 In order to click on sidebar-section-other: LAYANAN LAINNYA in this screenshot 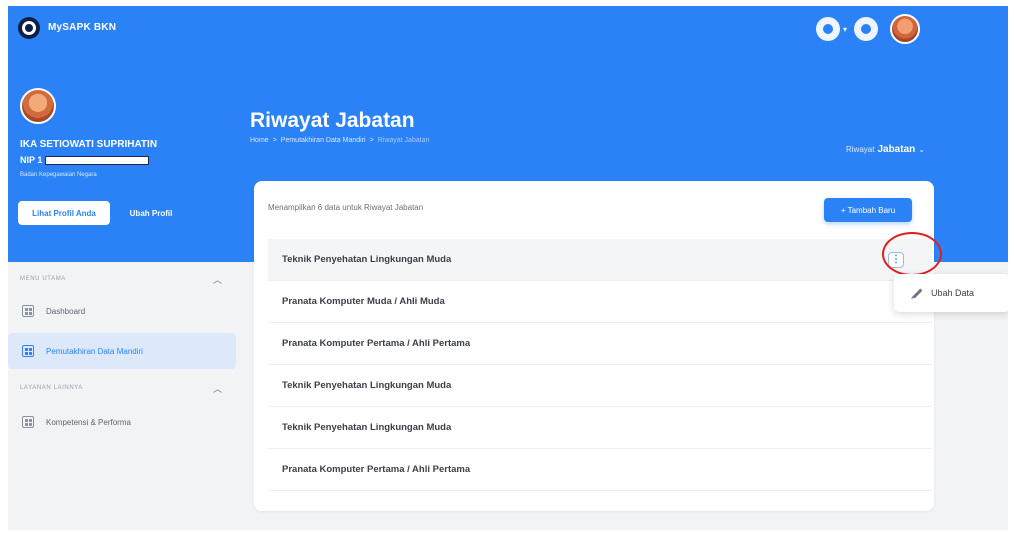, I will do `click(52, 388)`.